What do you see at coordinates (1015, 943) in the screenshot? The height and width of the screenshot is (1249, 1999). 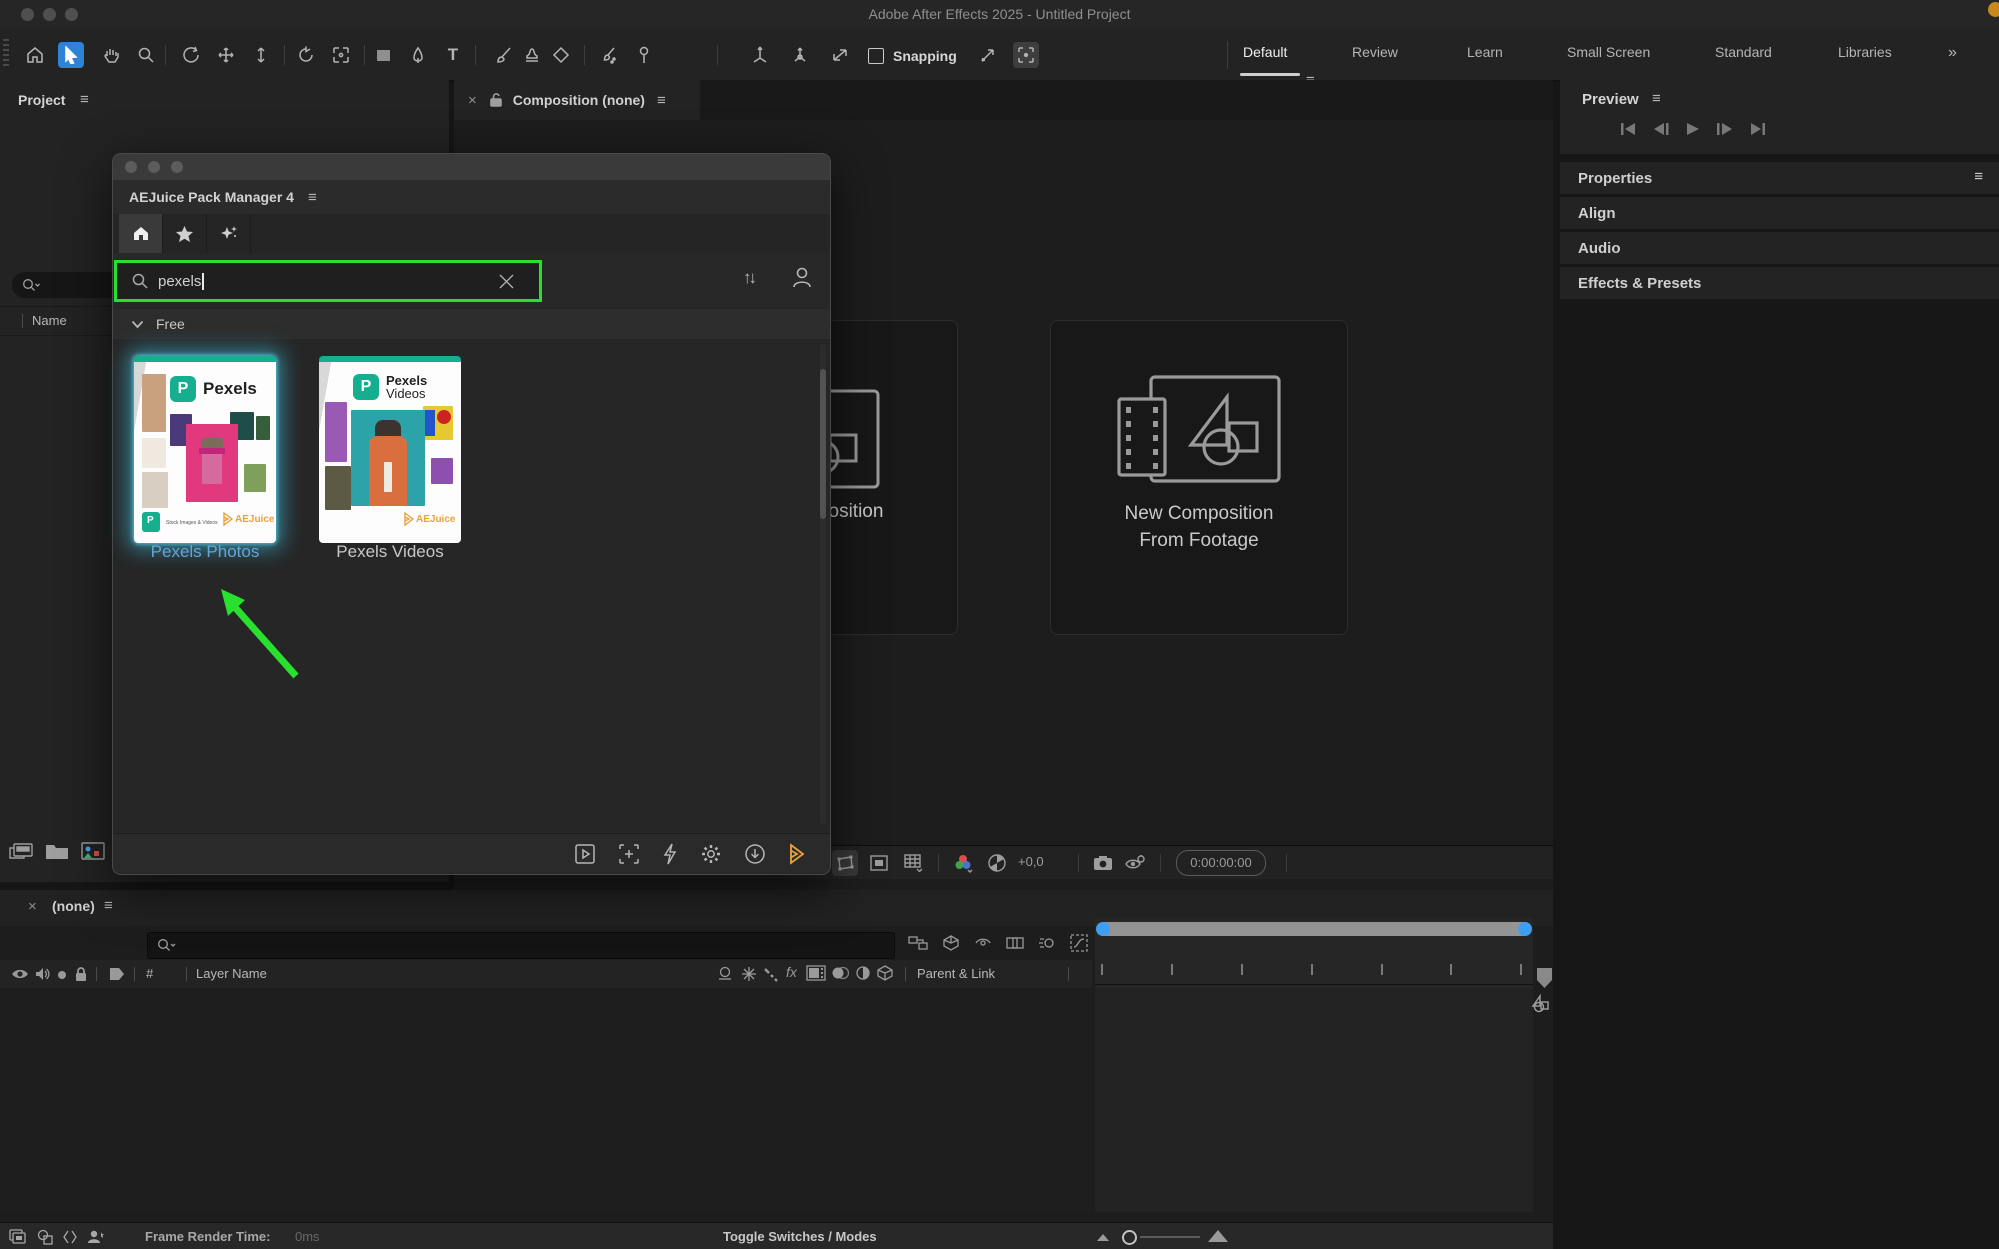 I see `frame-blending-icon` at bounding box center [1015, 943].